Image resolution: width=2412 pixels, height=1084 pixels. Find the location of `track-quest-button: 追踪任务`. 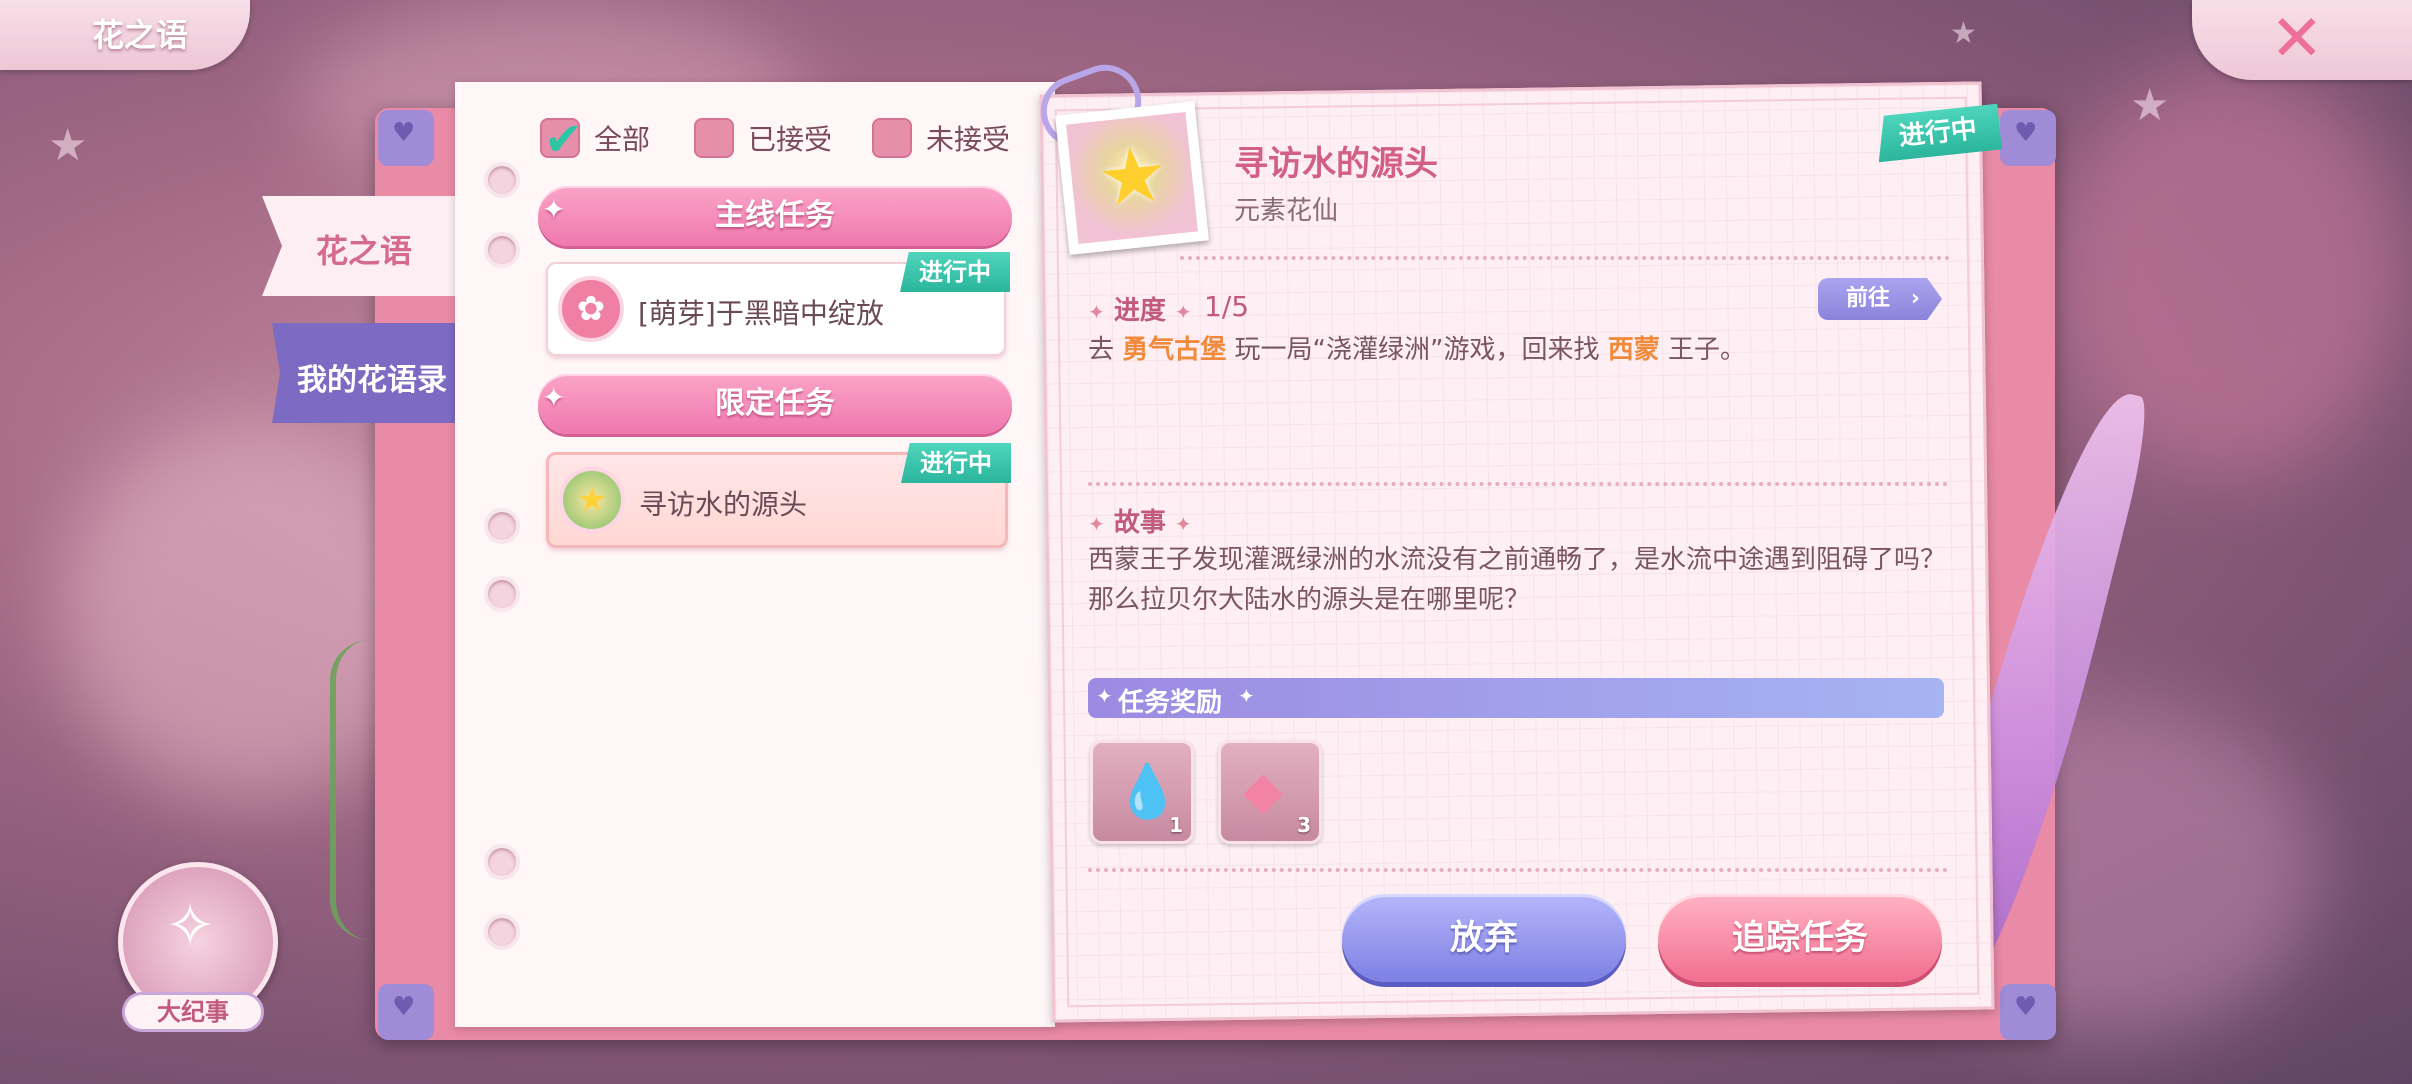

track-quest-button: 追踪任务 is located at coordinates (1800, 938).